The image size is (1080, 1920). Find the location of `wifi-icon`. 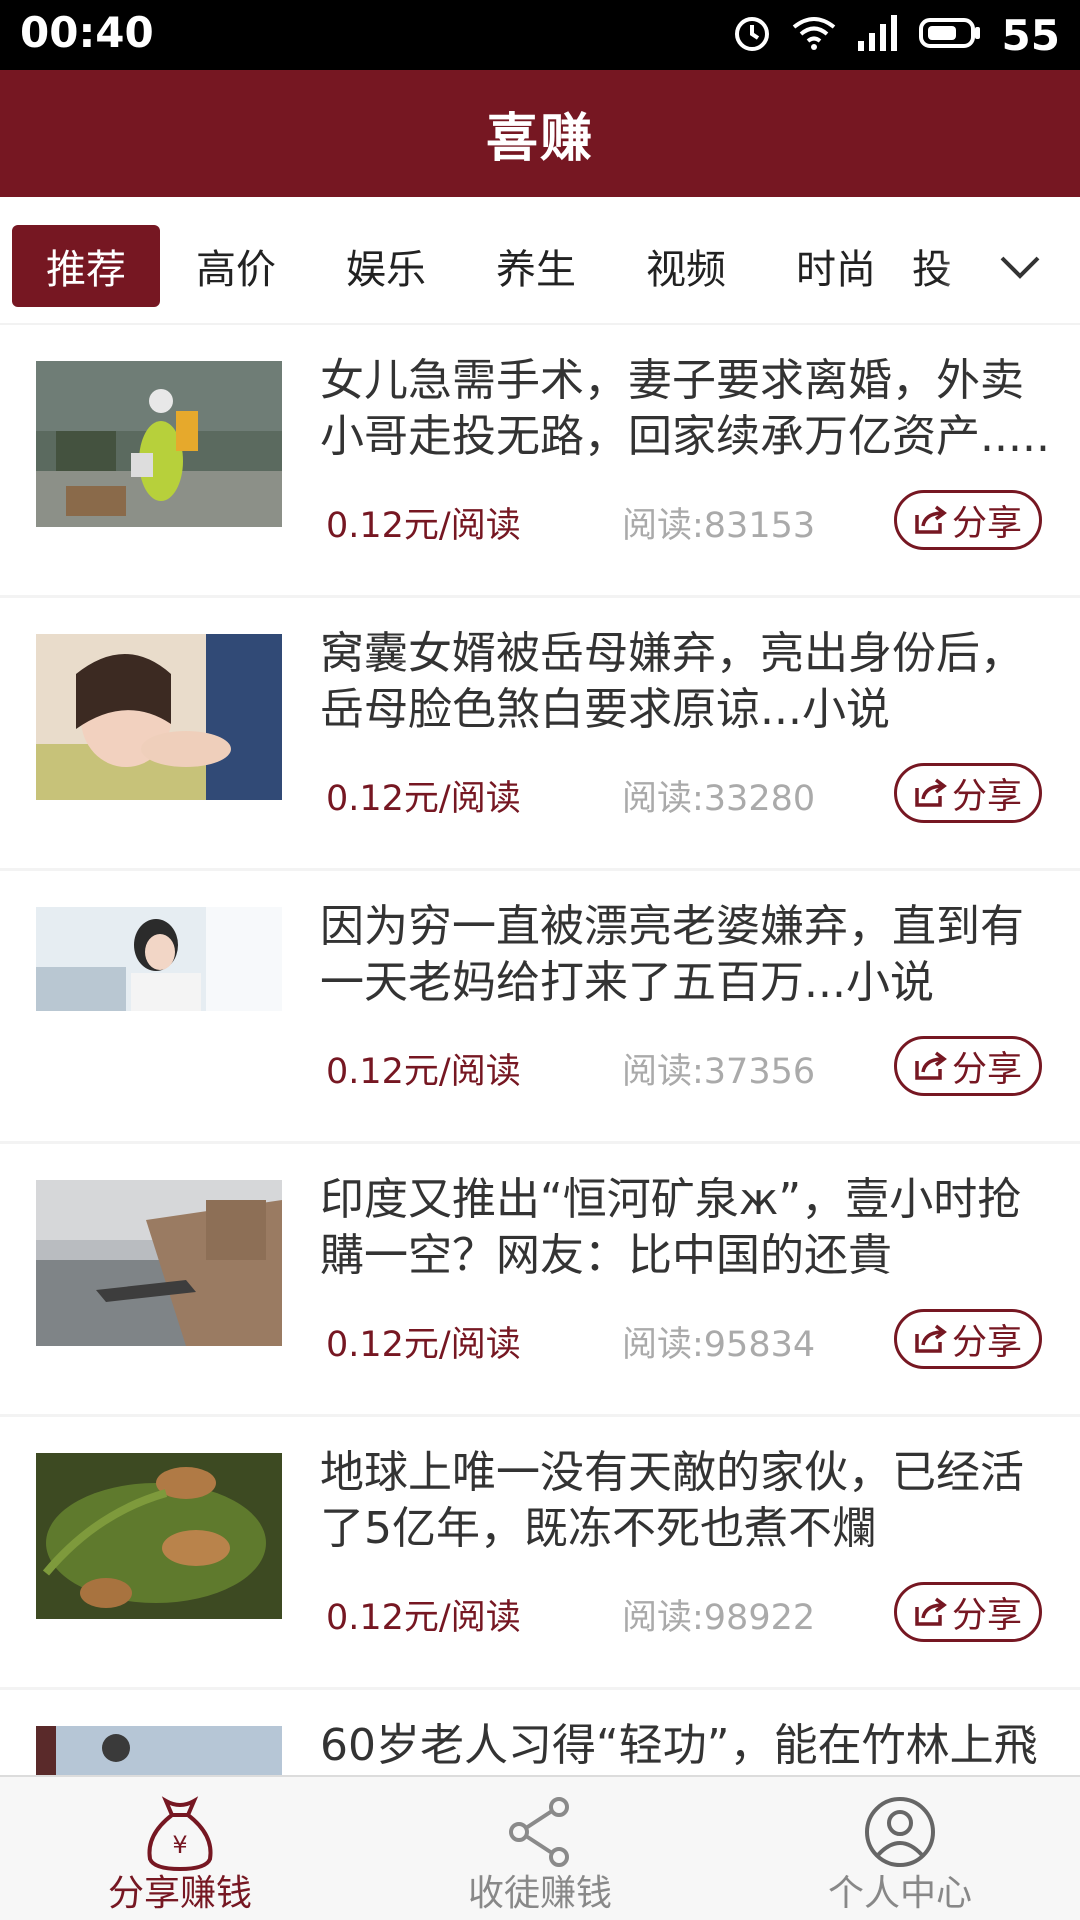

wifi-icon is located at coordinates (814, 35).